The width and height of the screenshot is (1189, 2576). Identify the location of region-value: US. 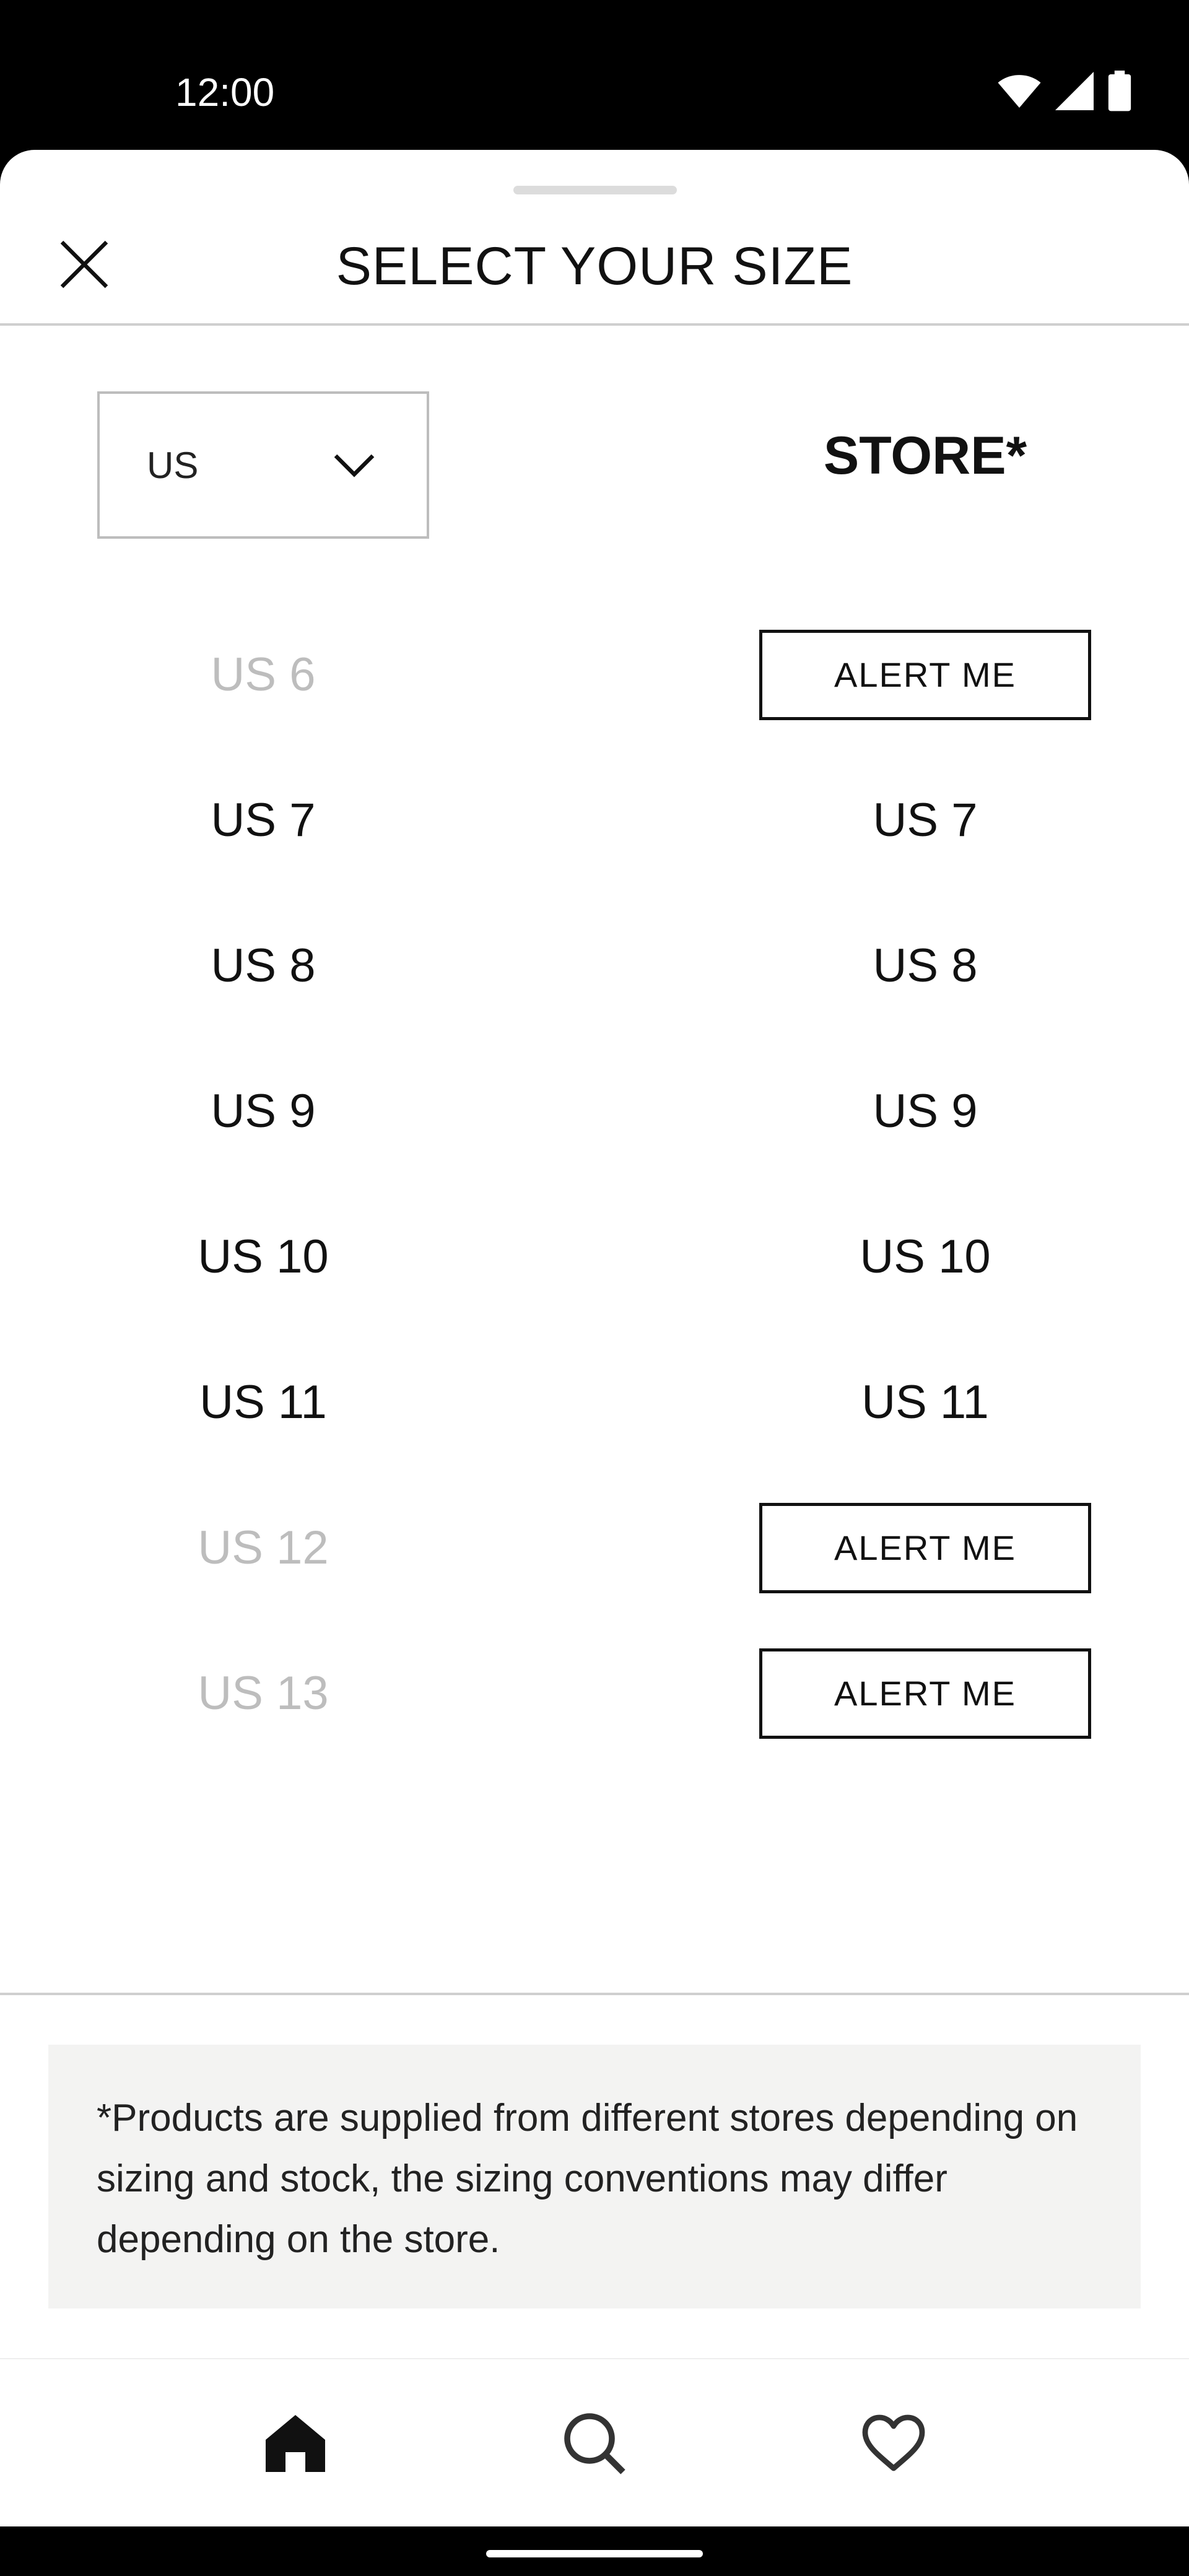
(173, 465).